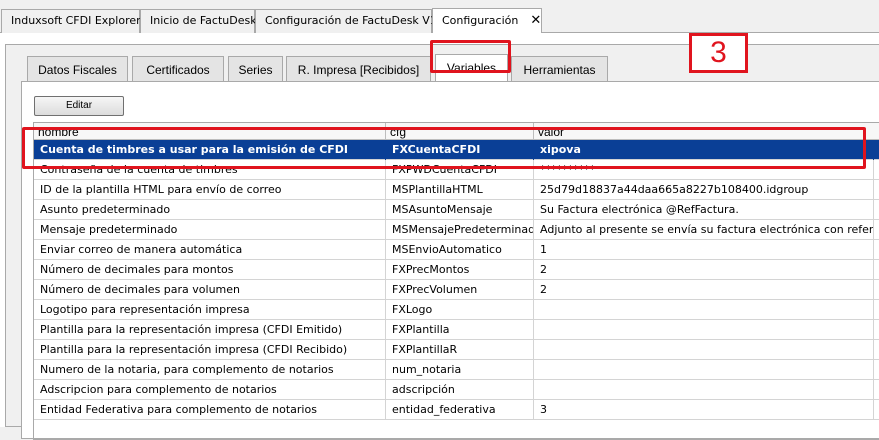 This screenshot has height=440, width=879. I want to click on tab-configuracion-factudesk-v10: Configuración de FactuDesk V10, so click(349, 21).